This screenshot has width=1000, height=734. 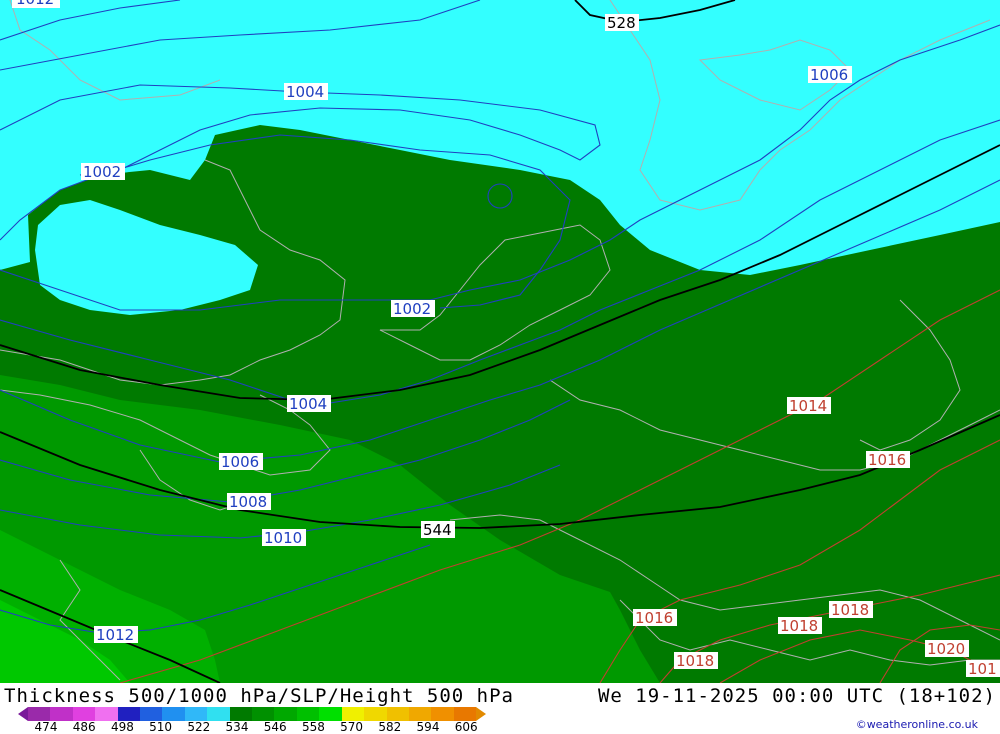 I want to click on isobar-label-1002-c: 1002, so click(x=413, y=309).